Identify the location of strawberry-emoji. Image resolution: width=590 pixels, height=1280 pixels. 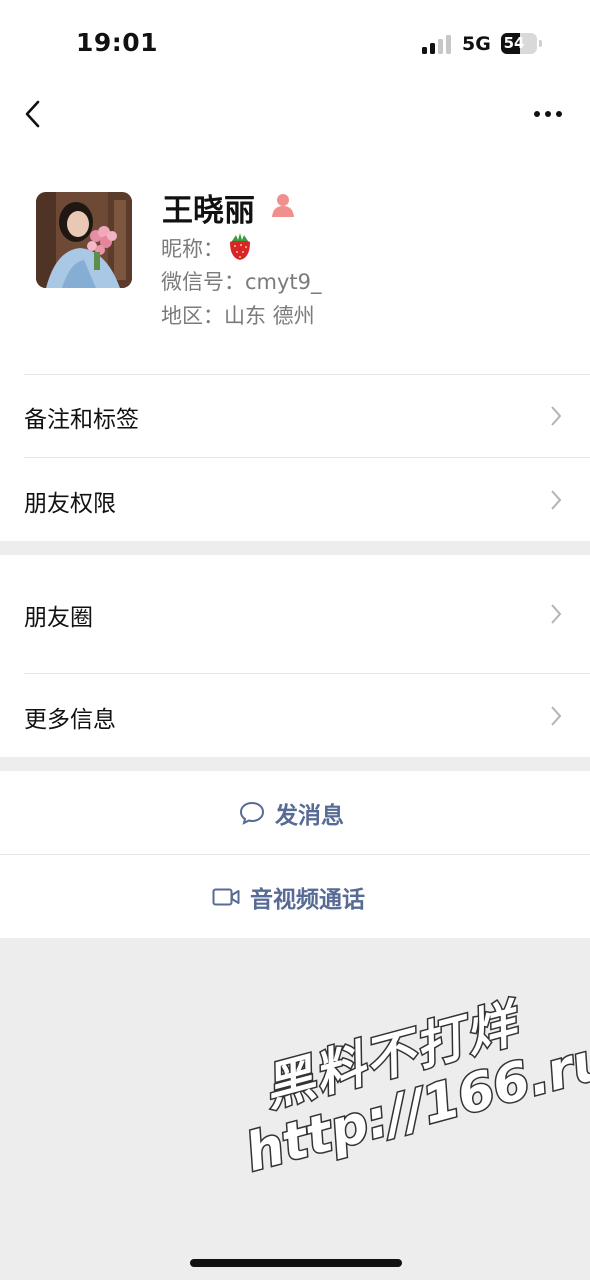
(240, 246).